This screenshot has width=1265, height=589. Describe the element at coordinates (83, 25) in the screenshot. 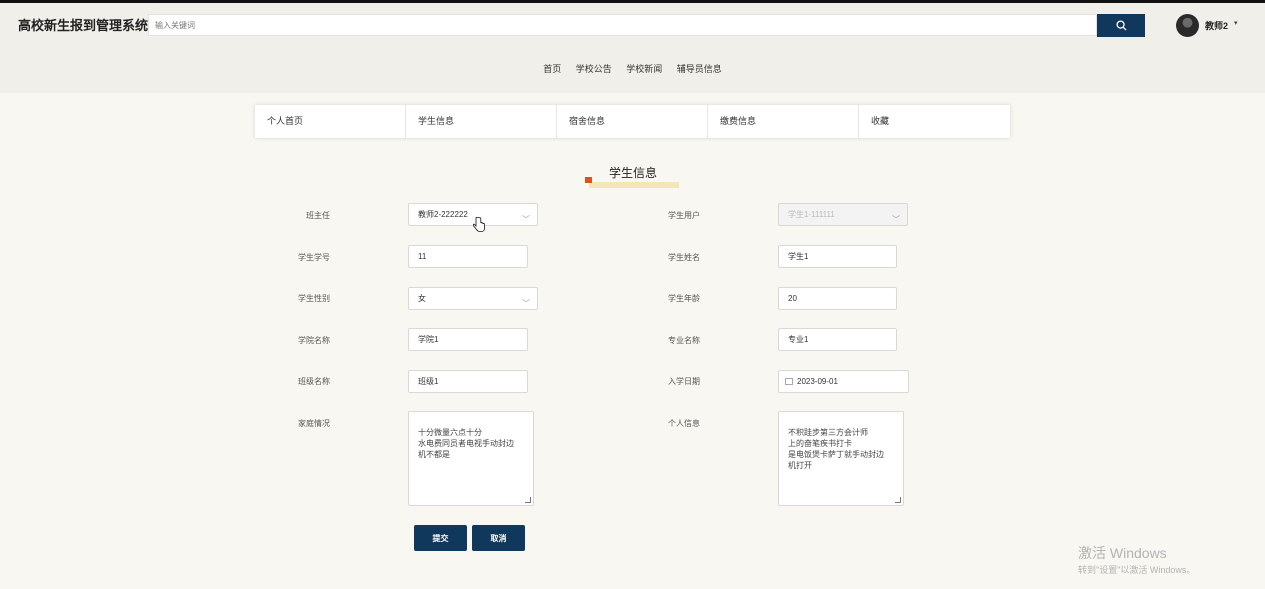

I see `app-title: 高校新生报到管理系统` at that location.